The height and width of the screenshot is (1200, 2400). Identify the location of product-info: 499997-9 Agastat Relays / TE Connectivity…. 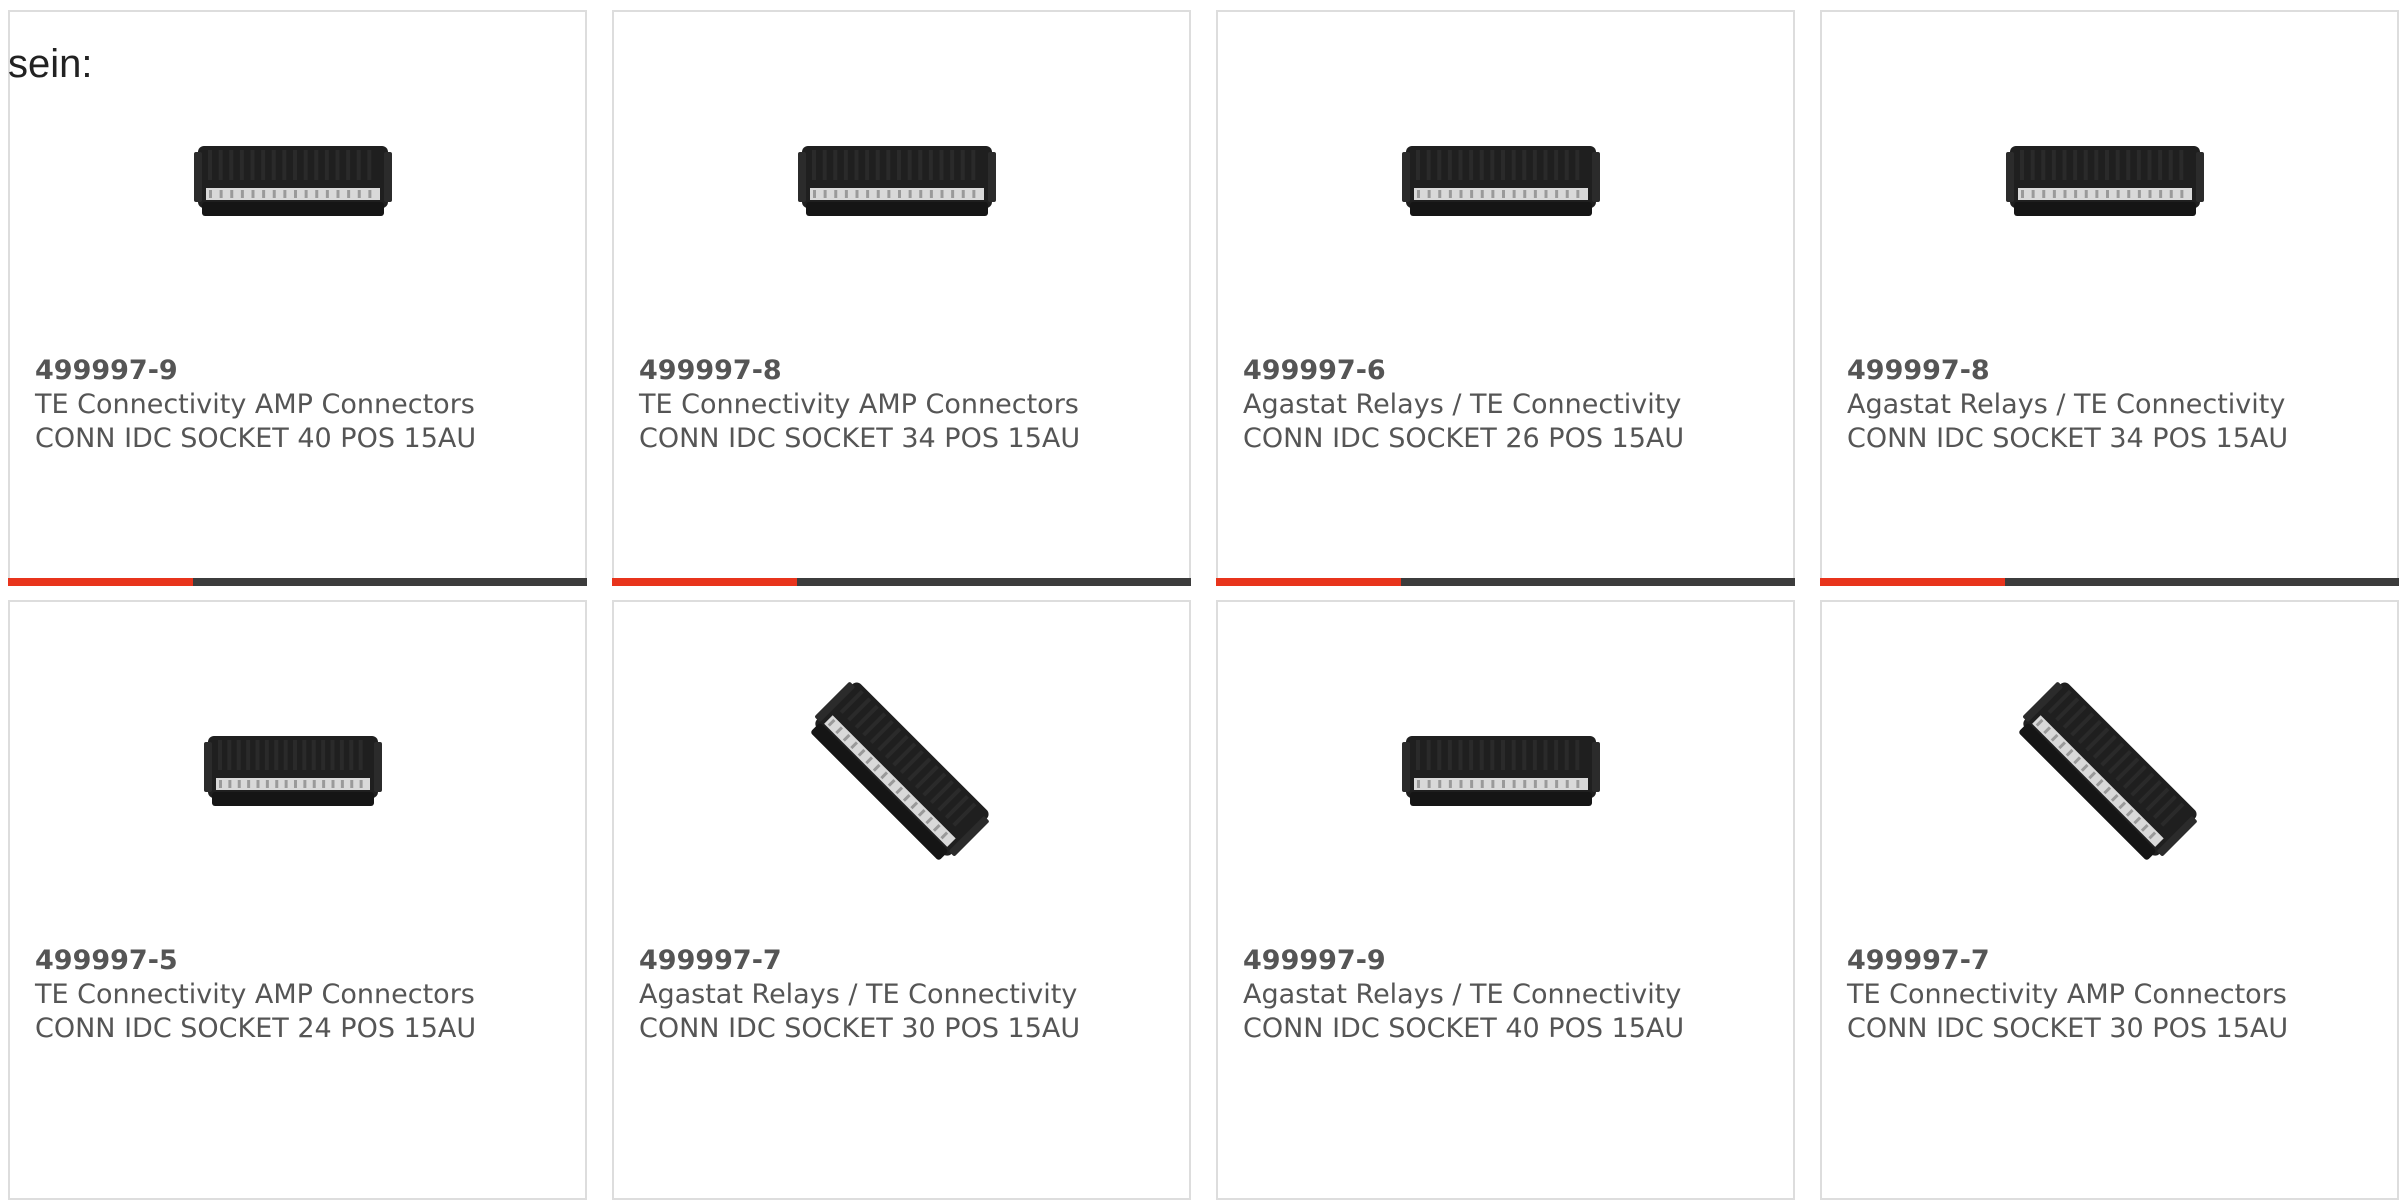
(1508, 995).